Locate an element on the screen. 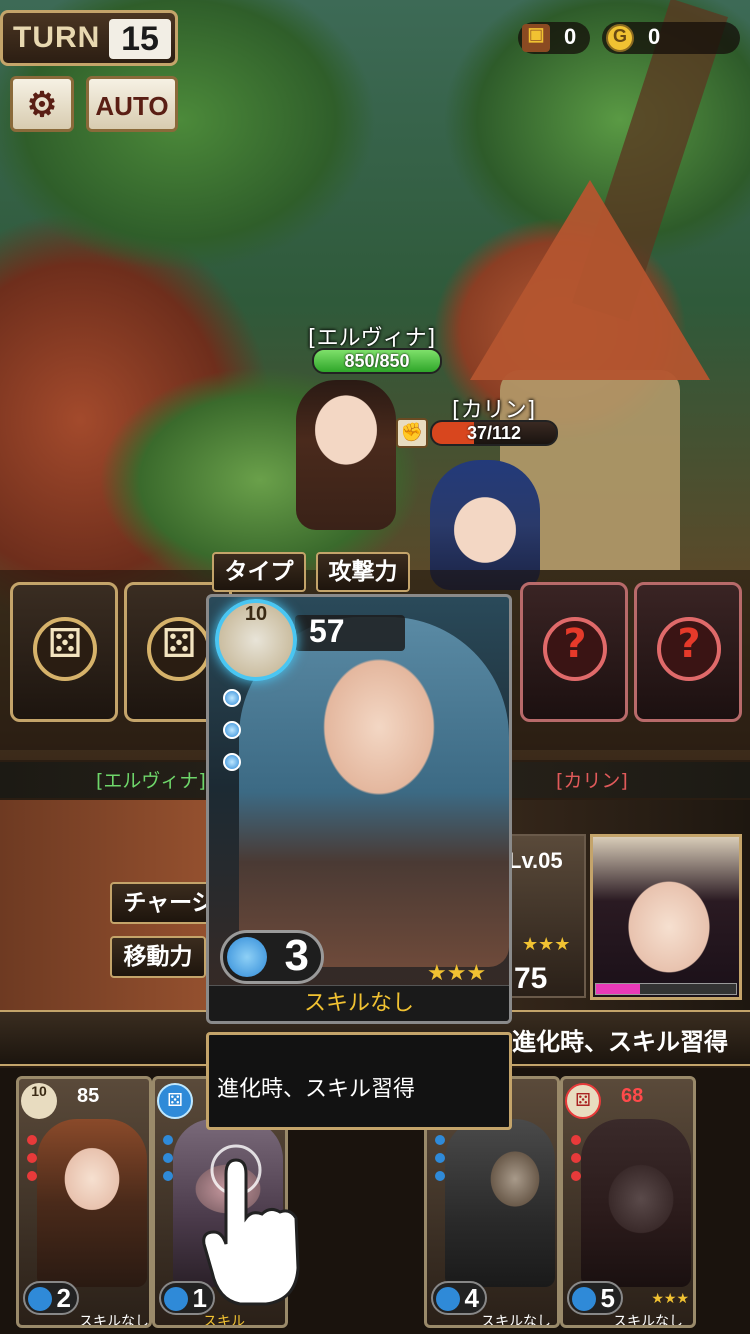  ally-hp-text: 850/850 is located at coordinates (377, 361).